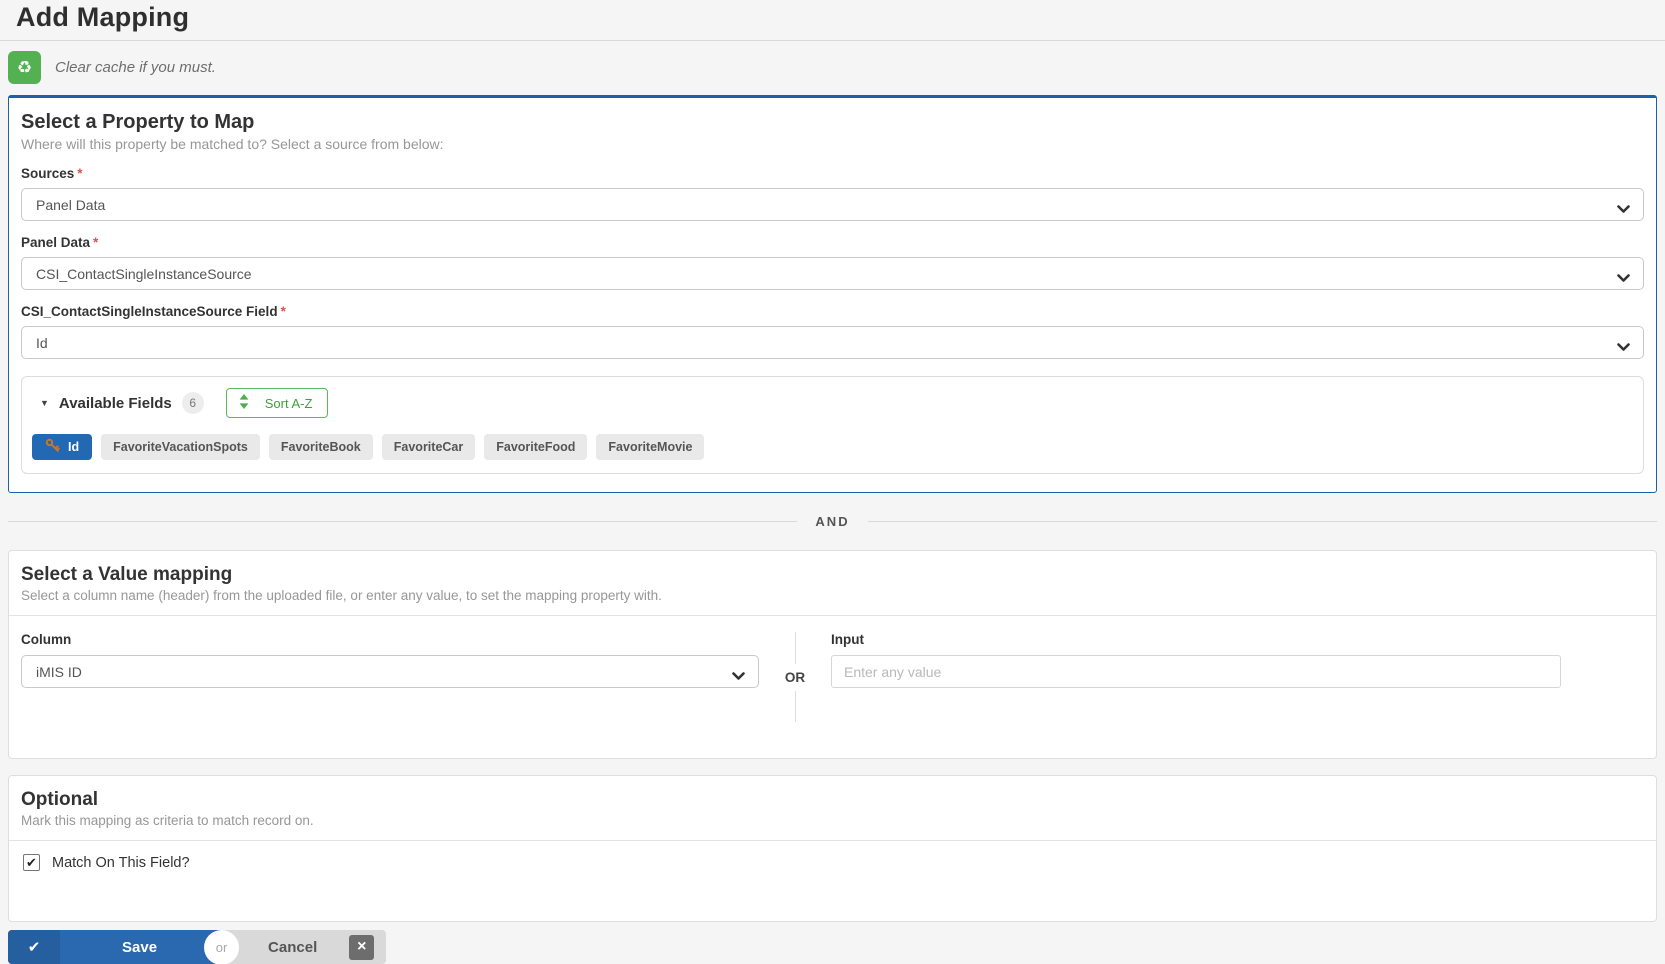 The width and height of the screenshot is (1665, 964). I want to click on field-chip-id: Id, so click(62, 447).